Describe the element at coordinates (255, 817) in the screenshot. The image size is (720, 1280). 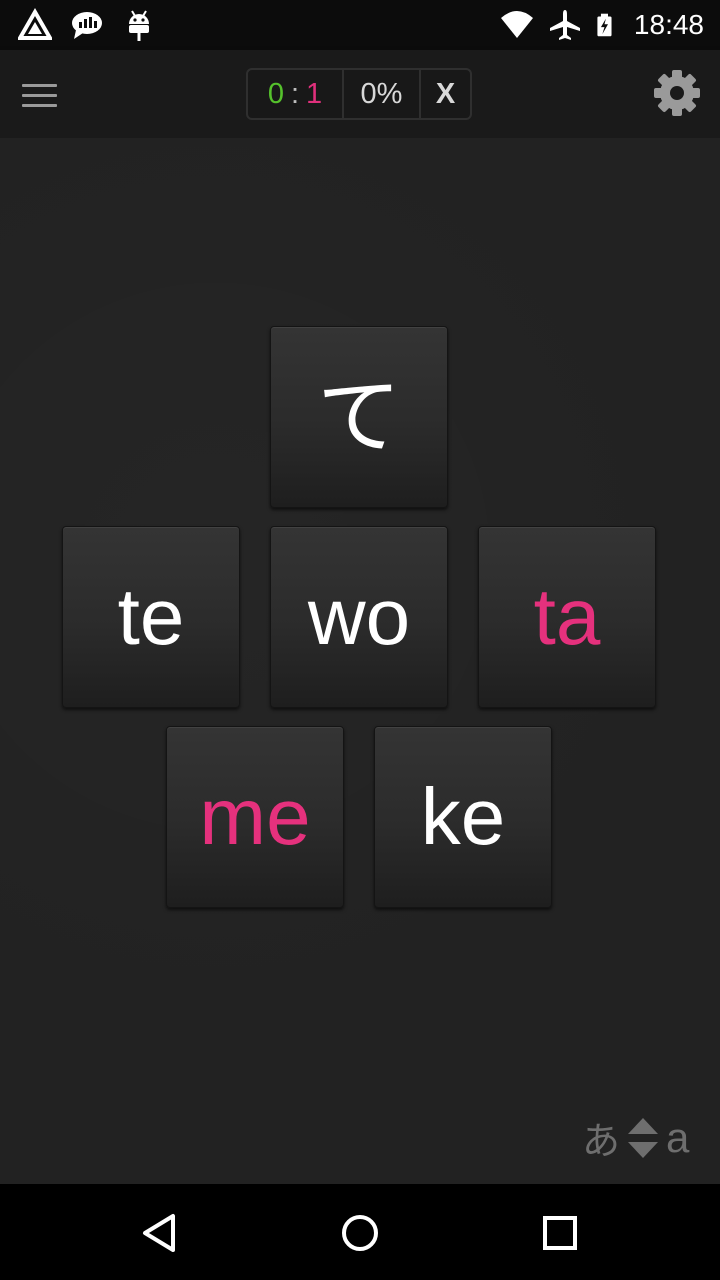
I see `answer-option-me: me` at that location.